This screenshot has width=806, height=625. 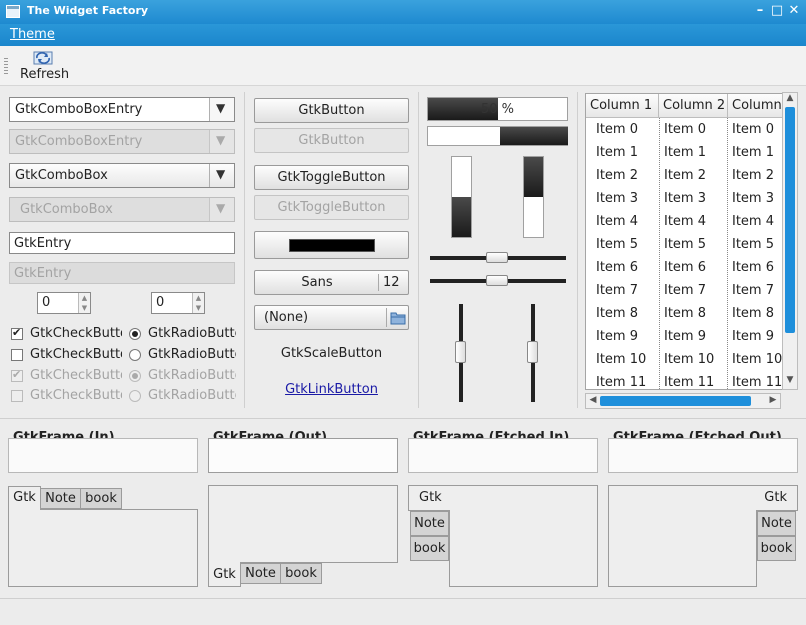 What do you see at coordinates (24, 498) in the screenshot?
I see `notebook-top-tab-gtk: Gtk` at bounding box center [24, 498].